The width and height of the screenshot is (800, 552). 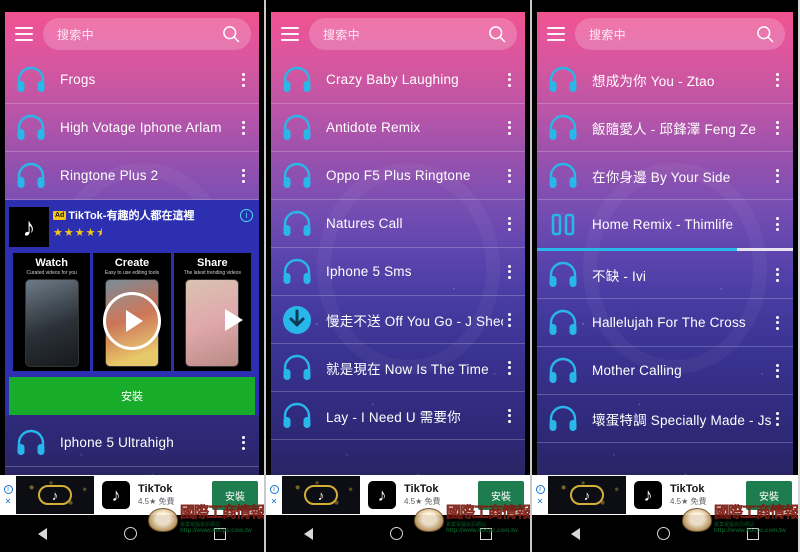 I want to click on list-item: 不缺 - Ivi, so click(x=665, y=275).